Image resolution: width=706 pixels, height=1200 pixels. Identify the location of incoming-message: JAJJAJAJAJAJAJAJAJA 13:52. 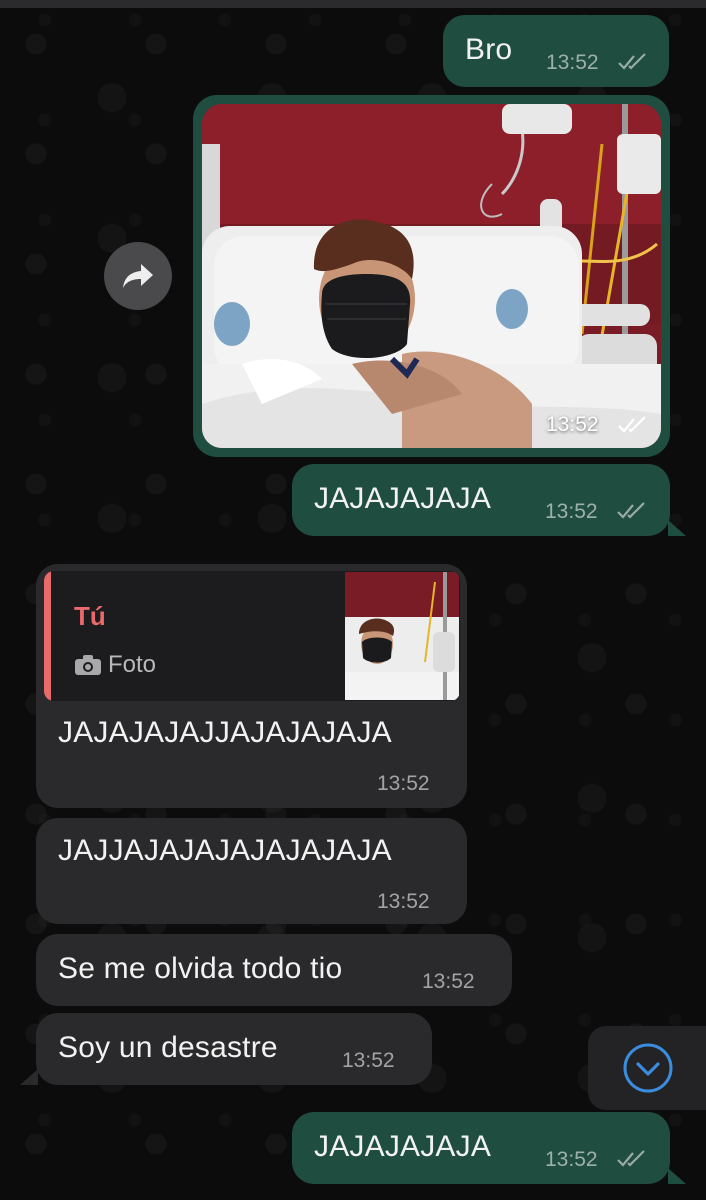
(251, 871).